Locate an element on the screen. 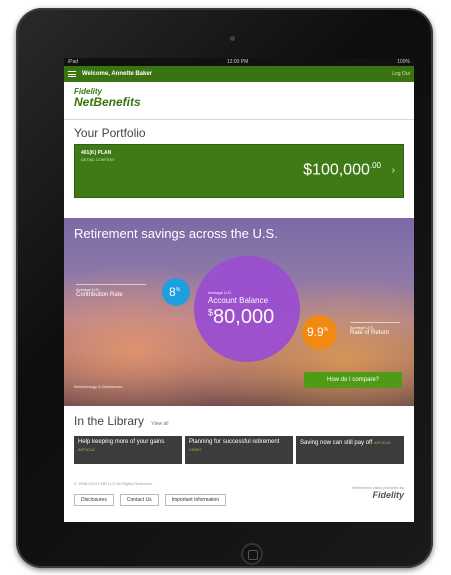 Image resolution: width=451 pixels, height=575 pixels. contribution-unit: % is located at coordinates (178, 290).